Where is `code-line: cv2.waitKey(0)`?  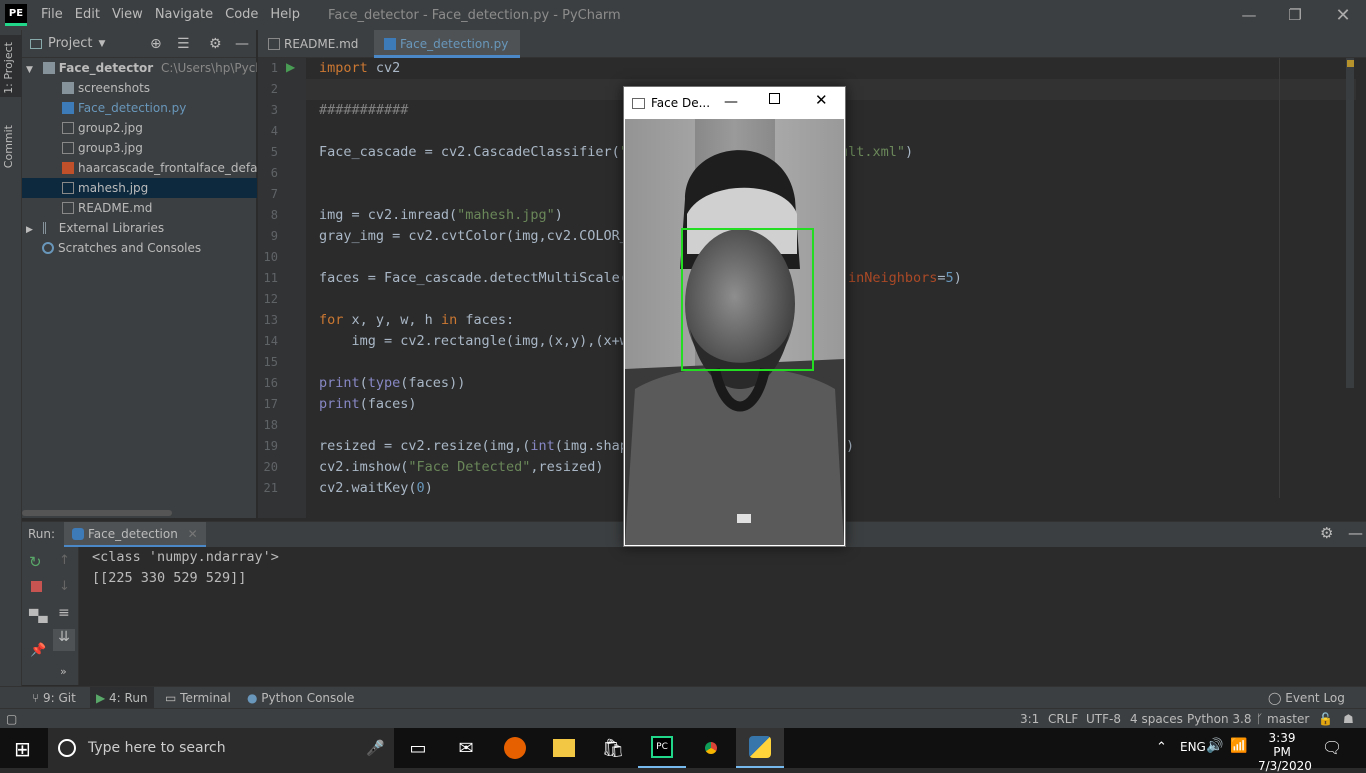
code-line: cv2.waitKey(0) is located at coordinates (376, 488).